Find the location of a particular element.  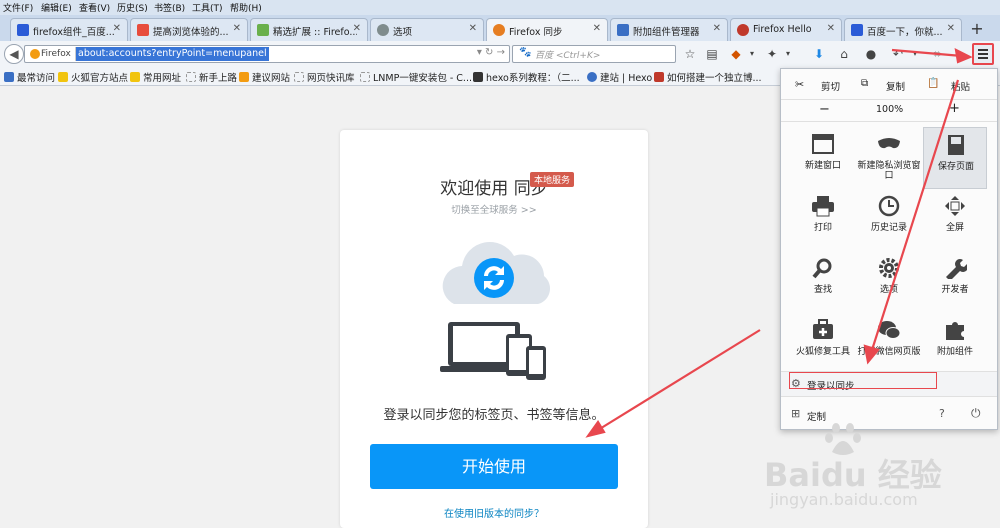

reading-list-icon: ▤ is located at coordinates (712, 54).